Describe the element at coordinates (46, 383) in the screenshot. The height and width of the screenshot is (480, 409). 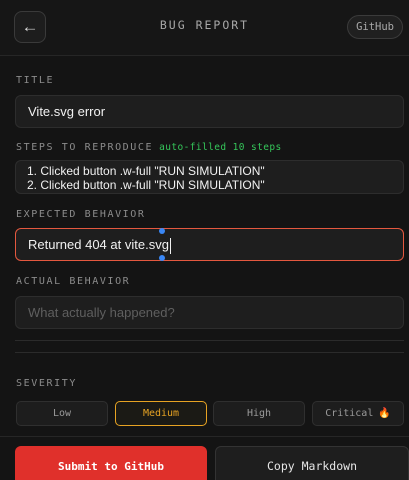
I see `severity-label: SEVERITY` at that location.